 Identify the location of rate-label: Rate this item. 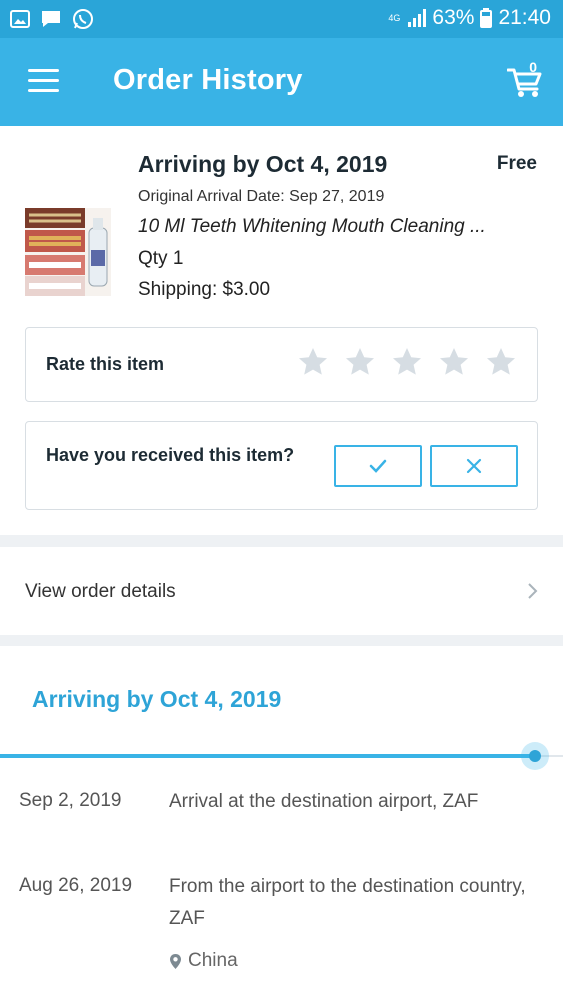
(105, 364).